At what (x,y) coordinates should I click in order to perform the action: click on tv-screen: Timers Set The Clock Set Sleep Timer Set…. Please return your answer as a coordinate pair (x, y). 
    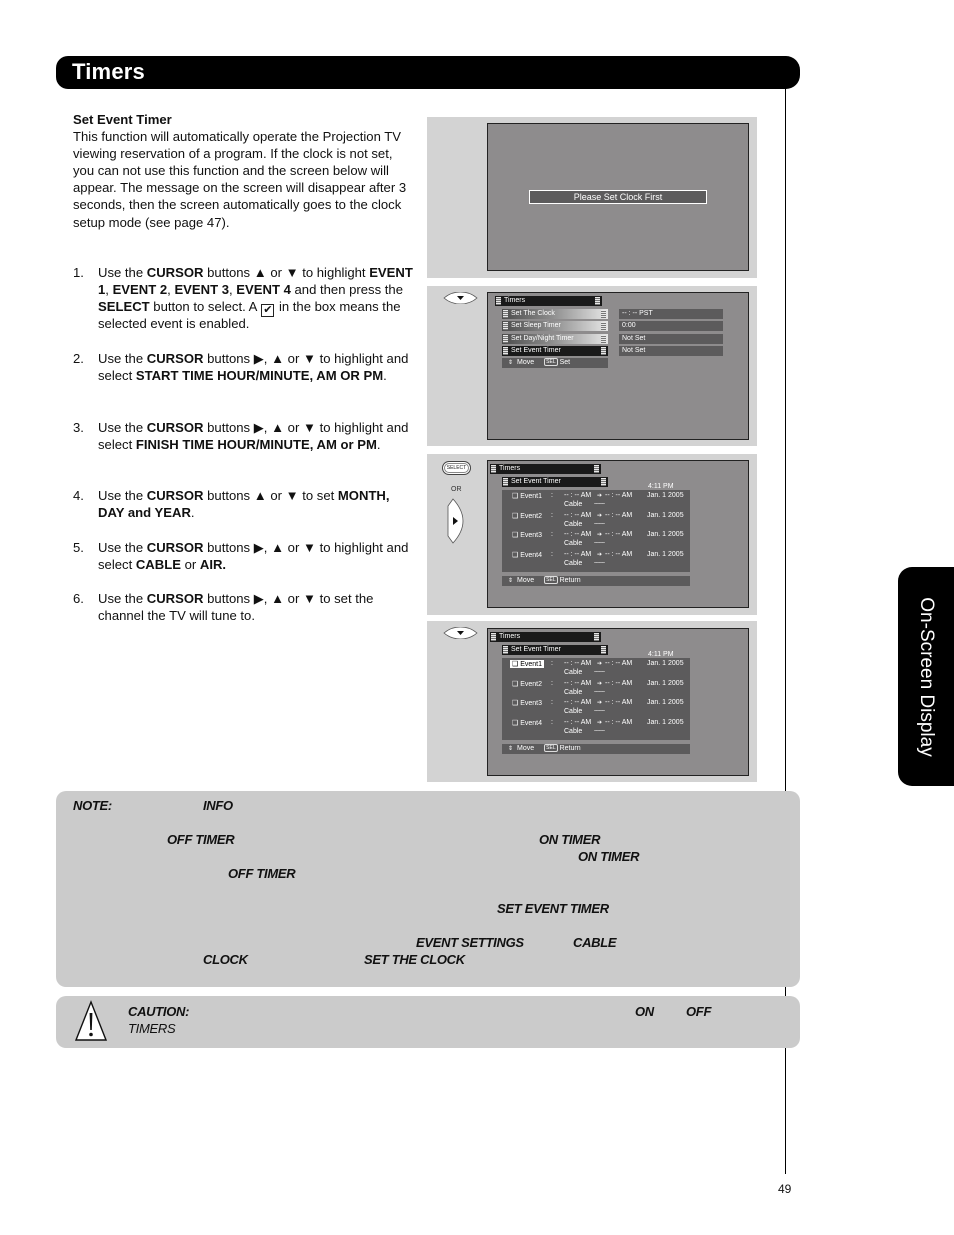
    Looking at the image, I should click on (618, 366).